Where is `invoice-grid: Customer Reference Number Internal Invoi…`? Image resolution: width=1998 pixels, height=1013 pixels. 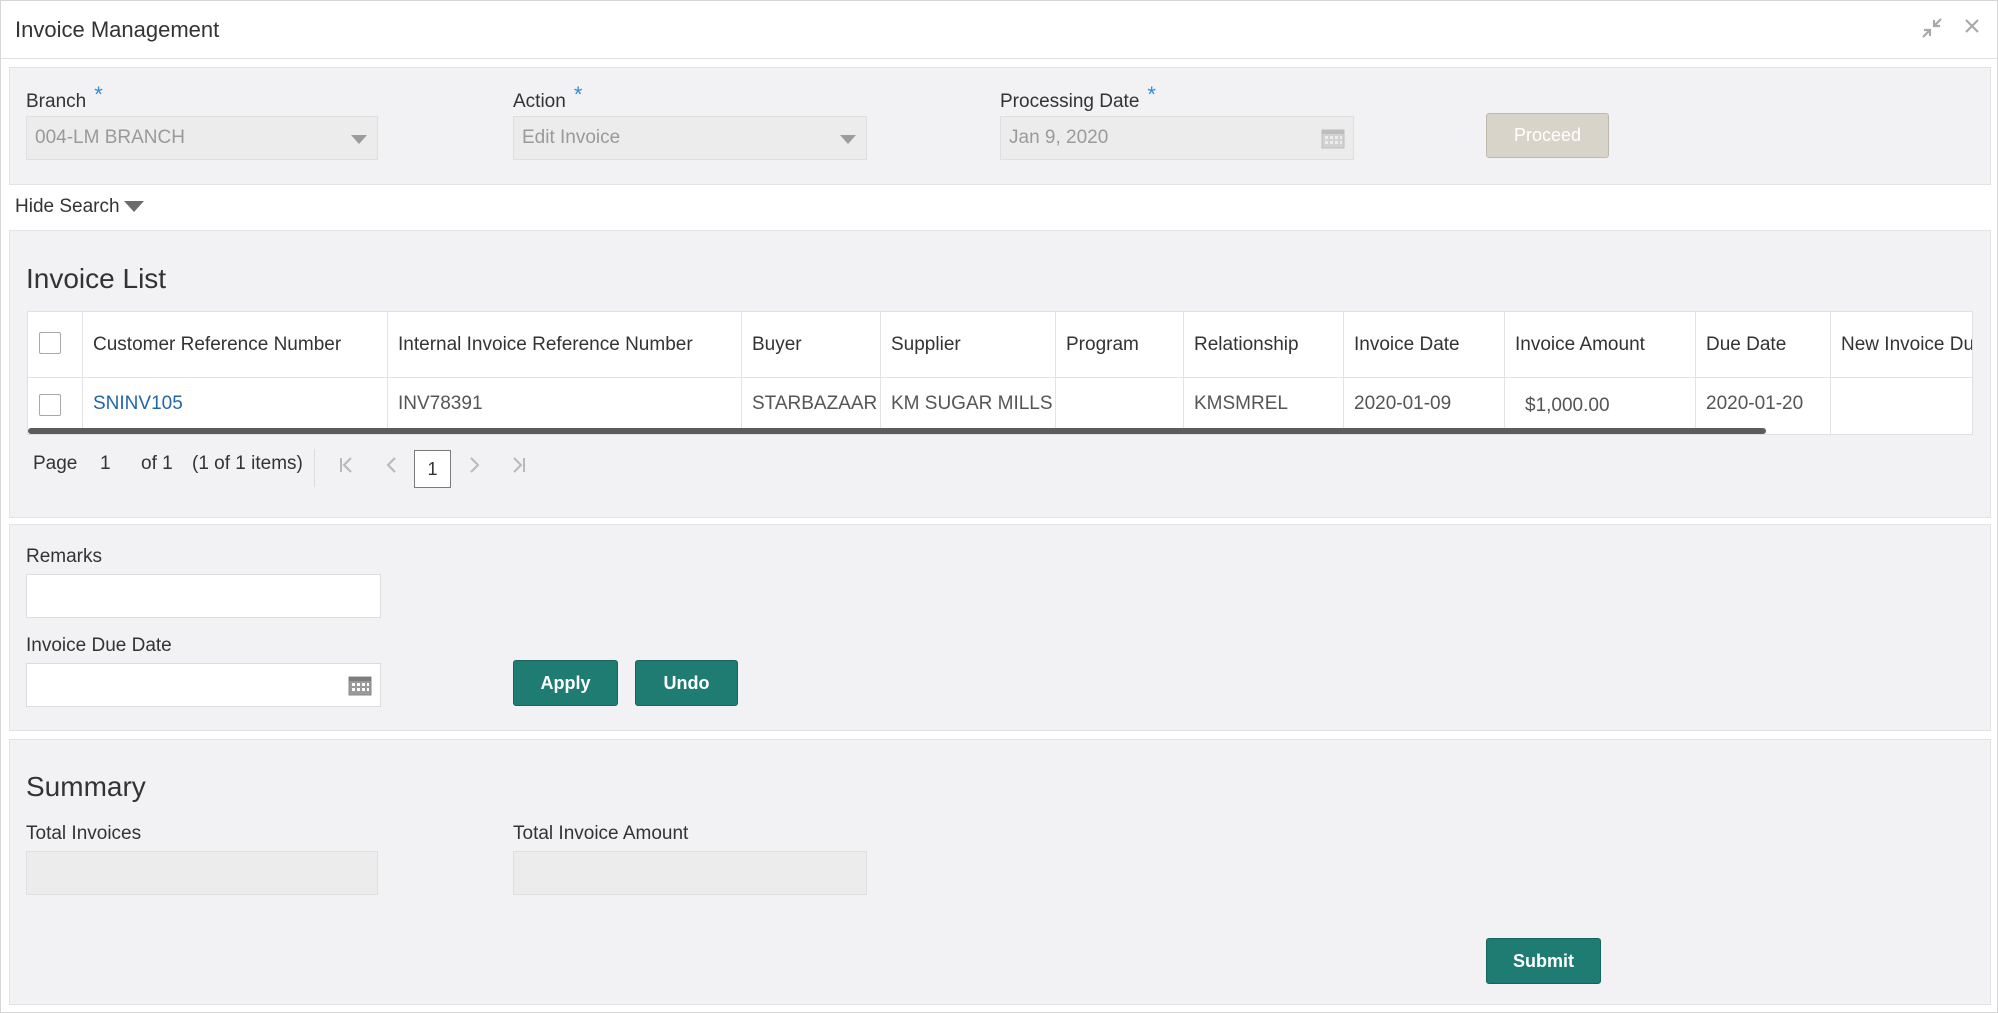
invoice-grid: Customer Reference Number Internal Invoi… is located at coordinates (1000, 373).